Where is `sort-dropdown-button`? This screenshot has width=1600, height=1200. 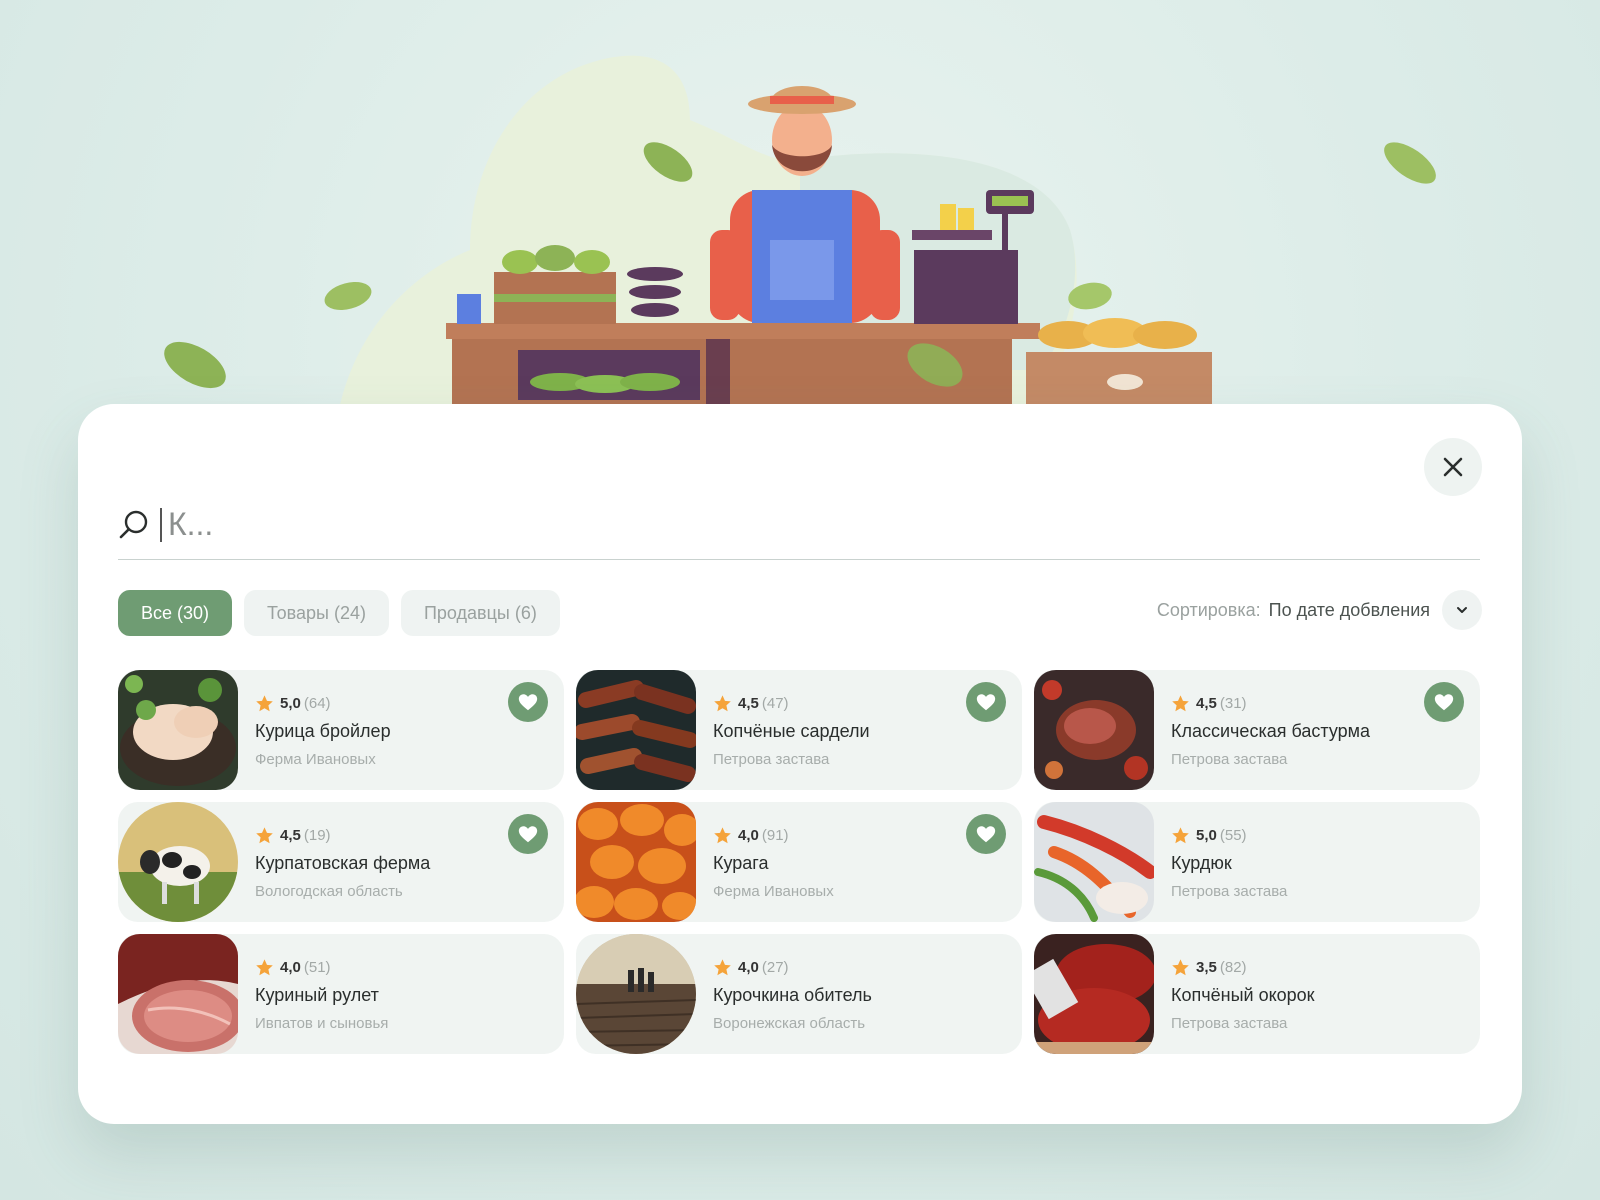 sort-dropdown-button is located at coordinates (1462, 610).